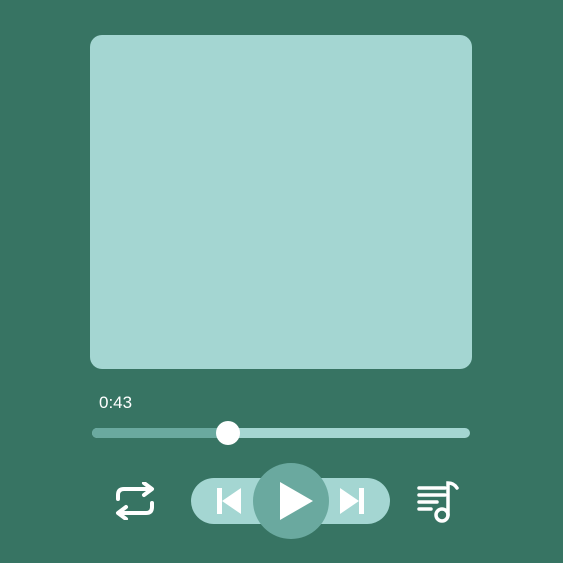 This screenshot has height=563, width=563. Describe the element at coordinates (160, 433) in the screenshot. I see `progress-fill` at that location.